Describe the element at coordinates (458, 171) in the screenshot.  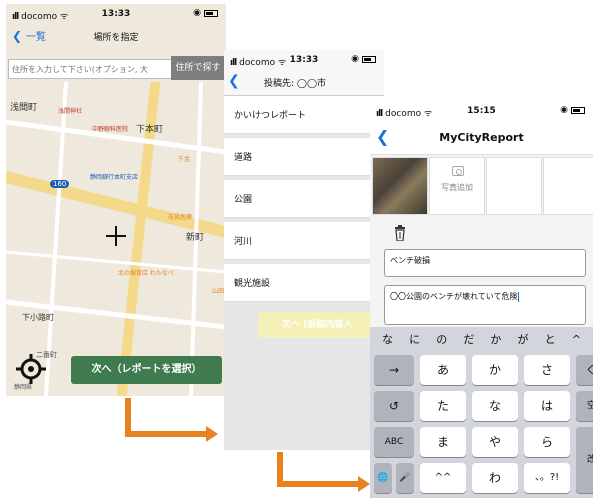
I see `camera-icon` at that location.